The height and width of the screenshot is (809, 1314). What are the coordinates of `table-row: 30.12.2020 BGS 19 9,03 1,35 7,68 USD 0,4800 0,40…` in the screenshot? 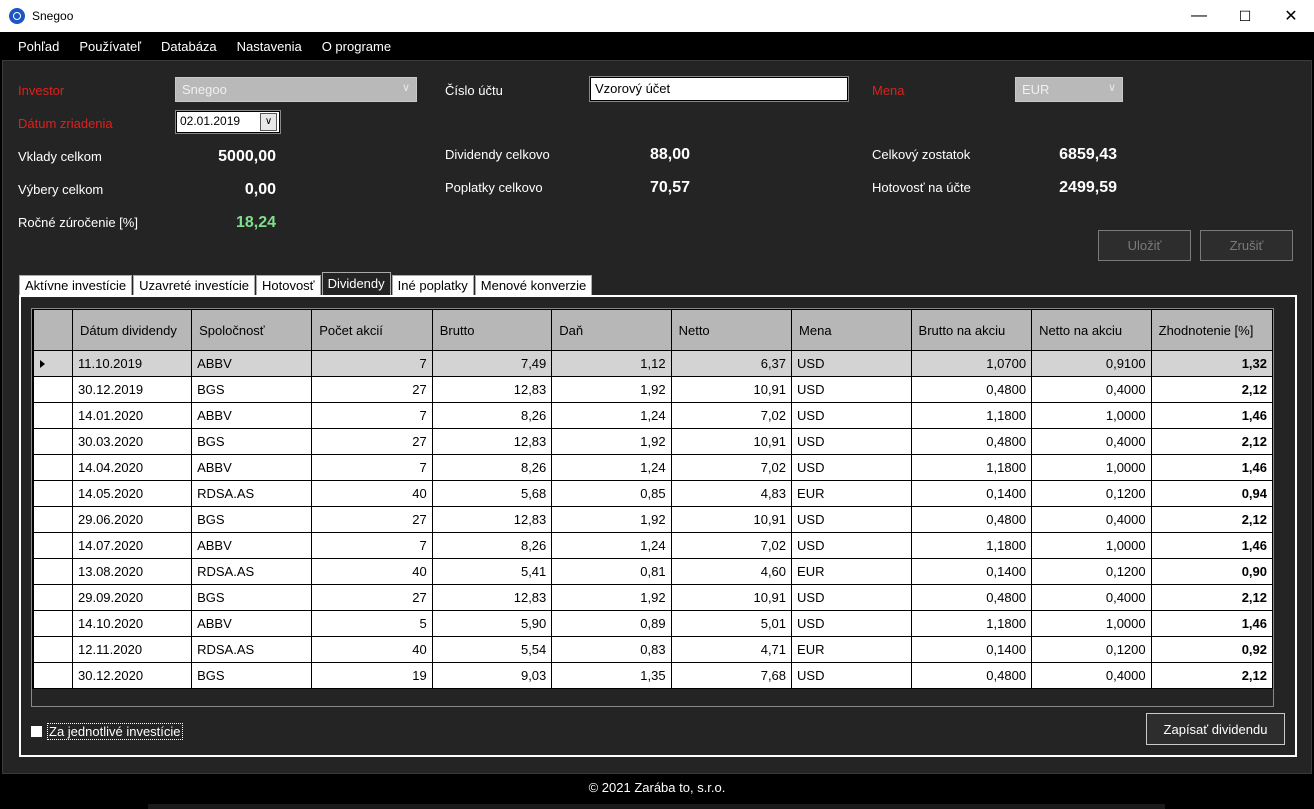 It's located at (652, 675).